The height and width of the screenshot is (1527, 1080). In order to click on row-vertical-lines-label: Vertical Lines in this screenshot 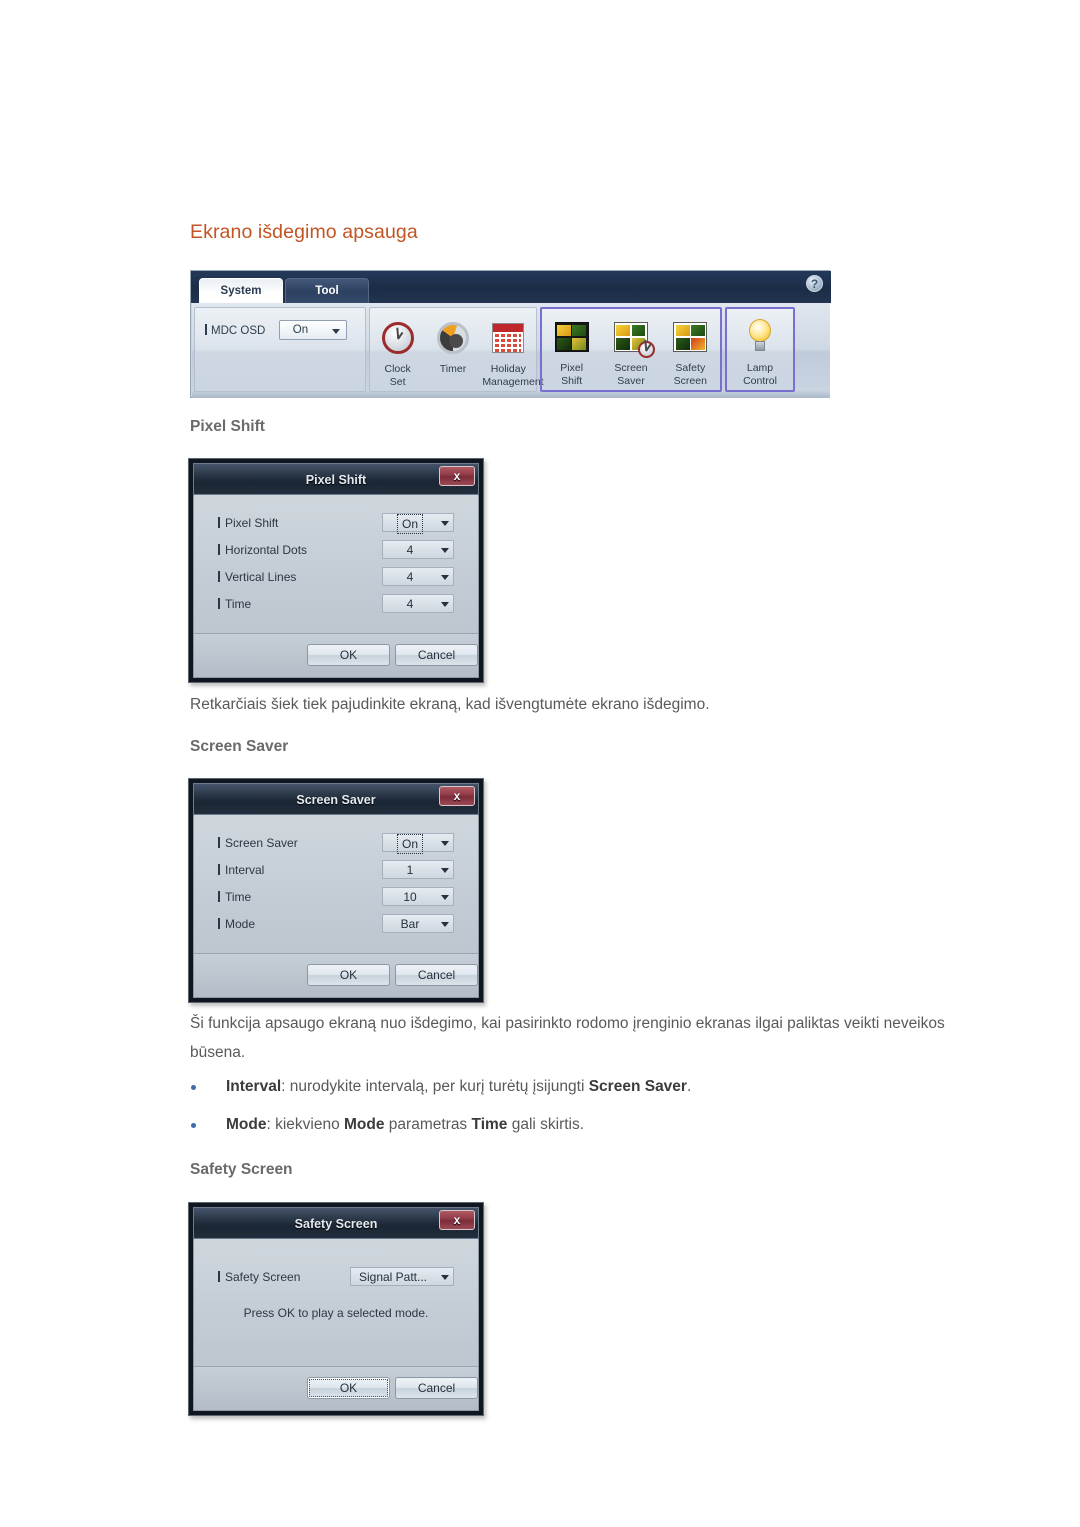, I will do `click(257, 577)`.